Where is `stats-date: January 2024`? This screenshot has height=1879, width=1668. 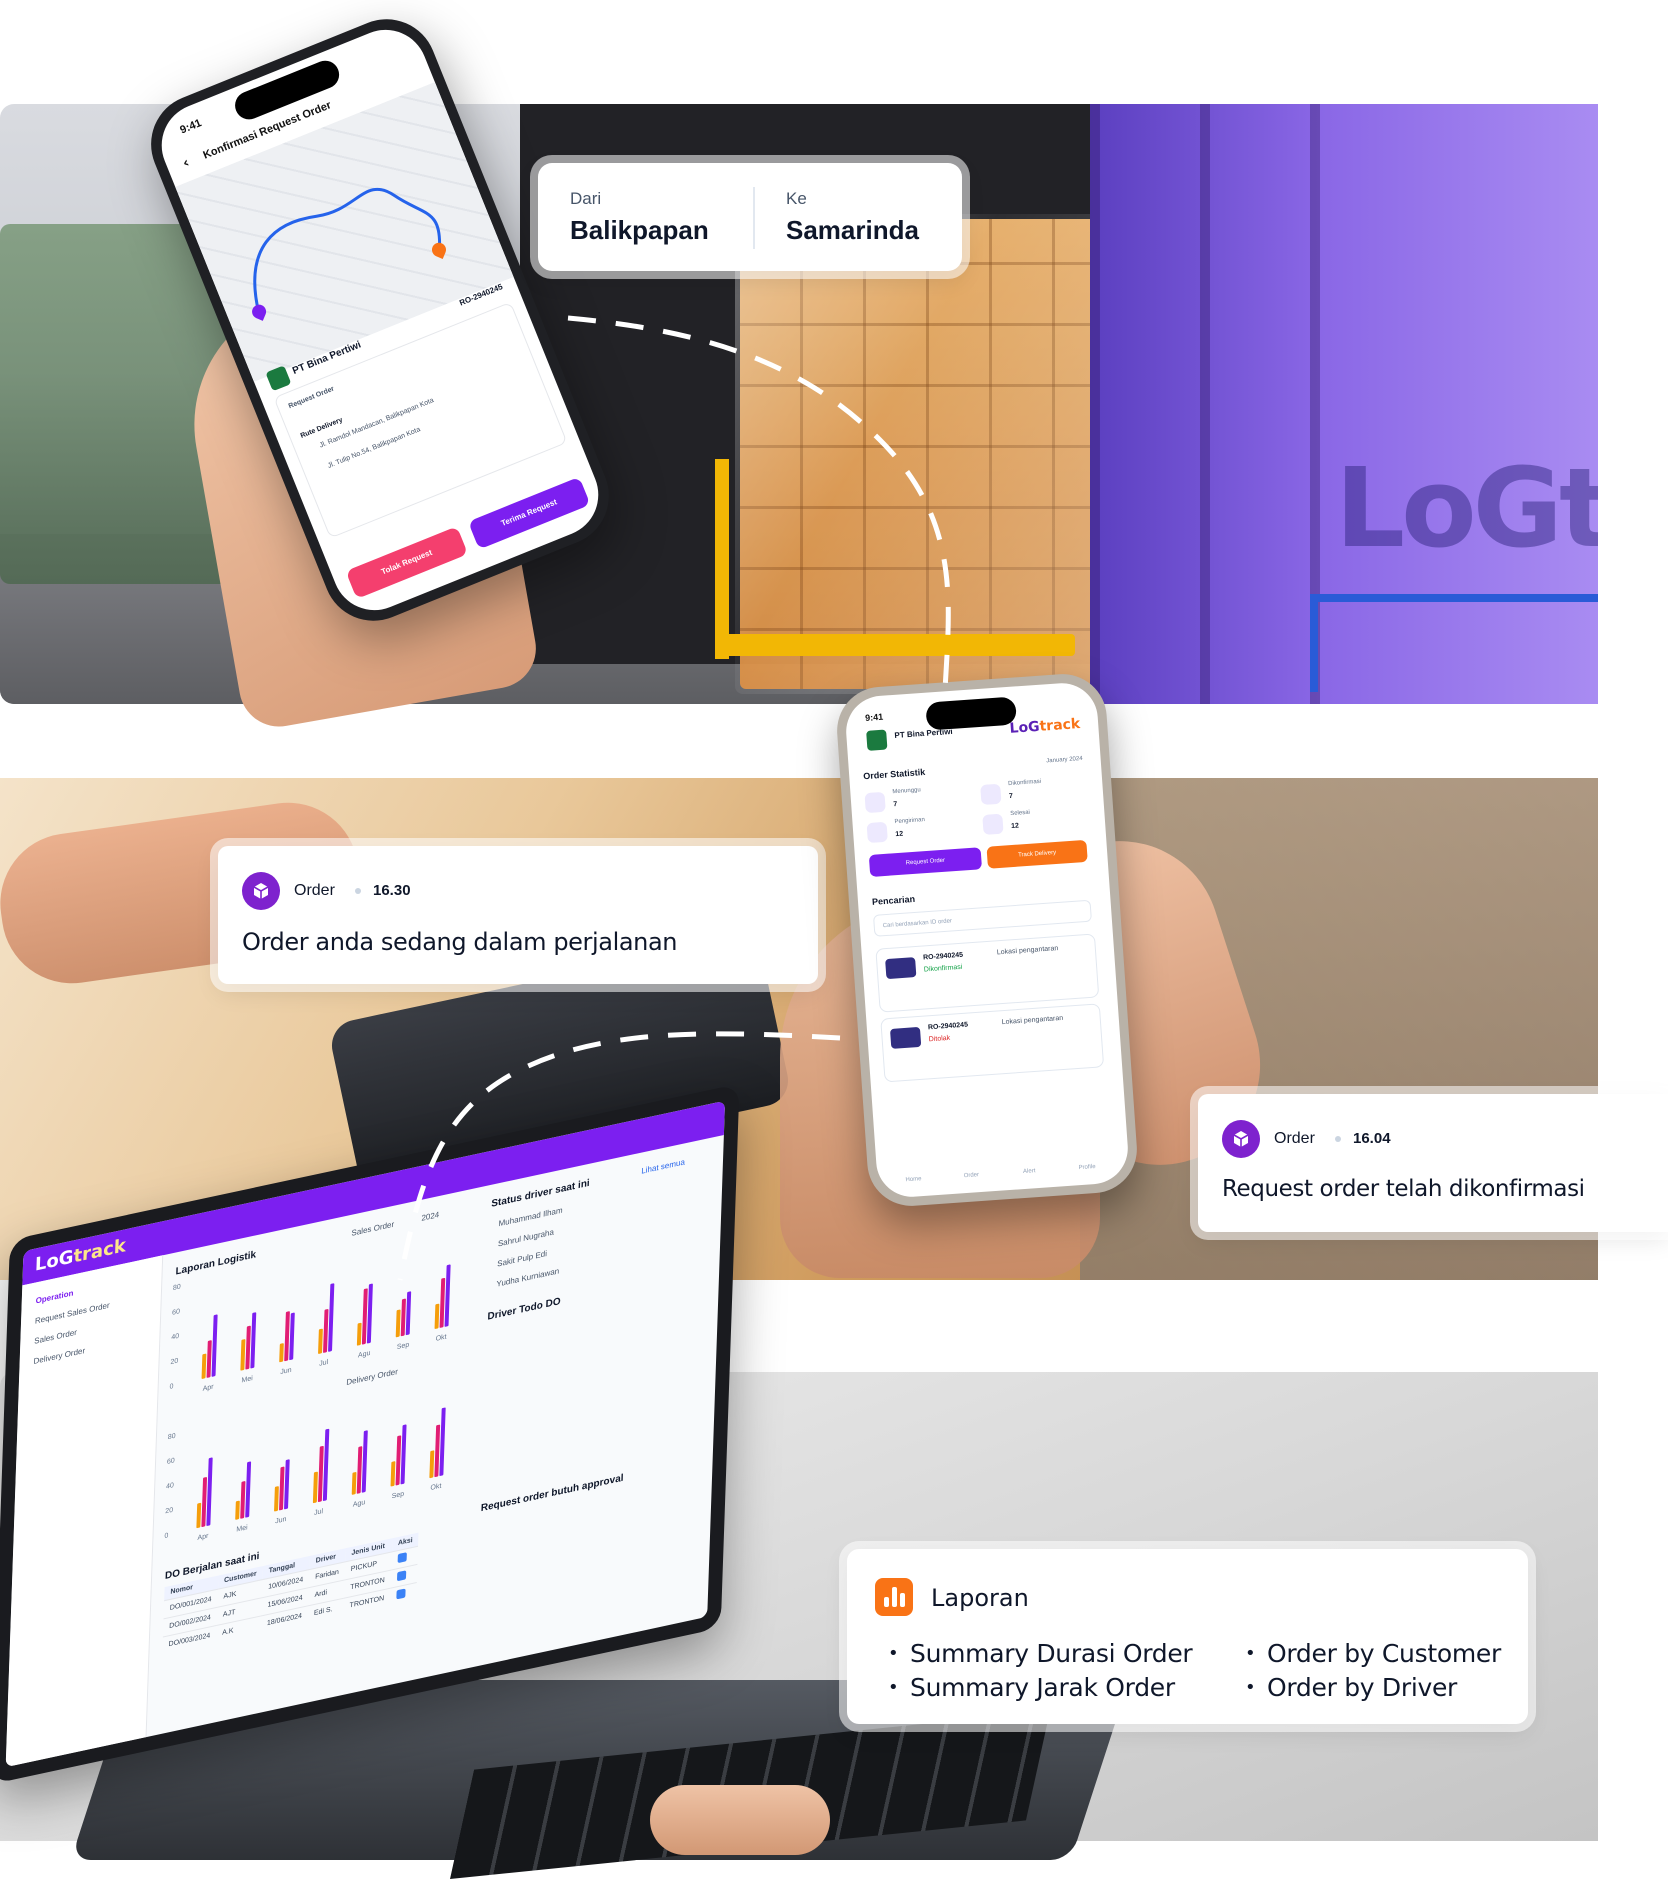 stats-date: January 2024 is located at coordinates (1064, 760).